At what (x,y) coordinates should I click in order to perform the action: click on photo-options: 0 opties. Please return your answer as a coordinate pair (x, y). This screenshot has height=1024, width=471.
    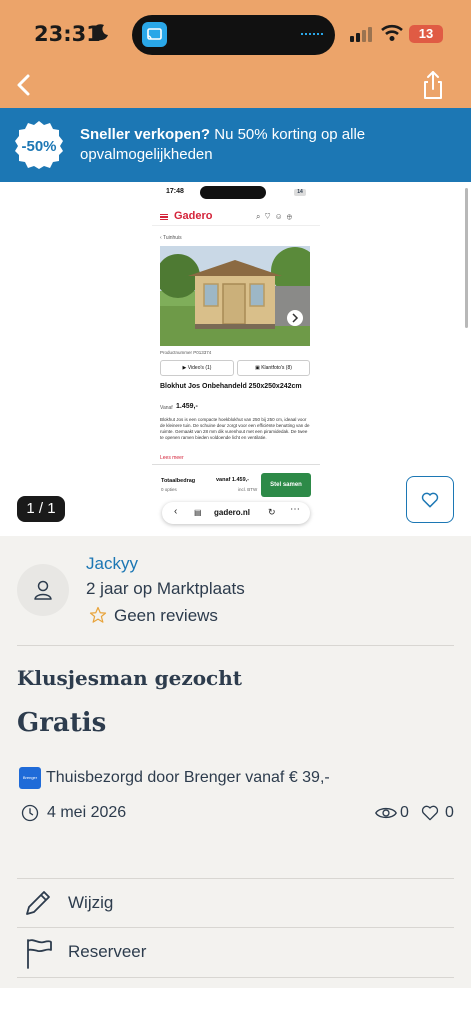
    Looking at the image, I should click on (169, 489).